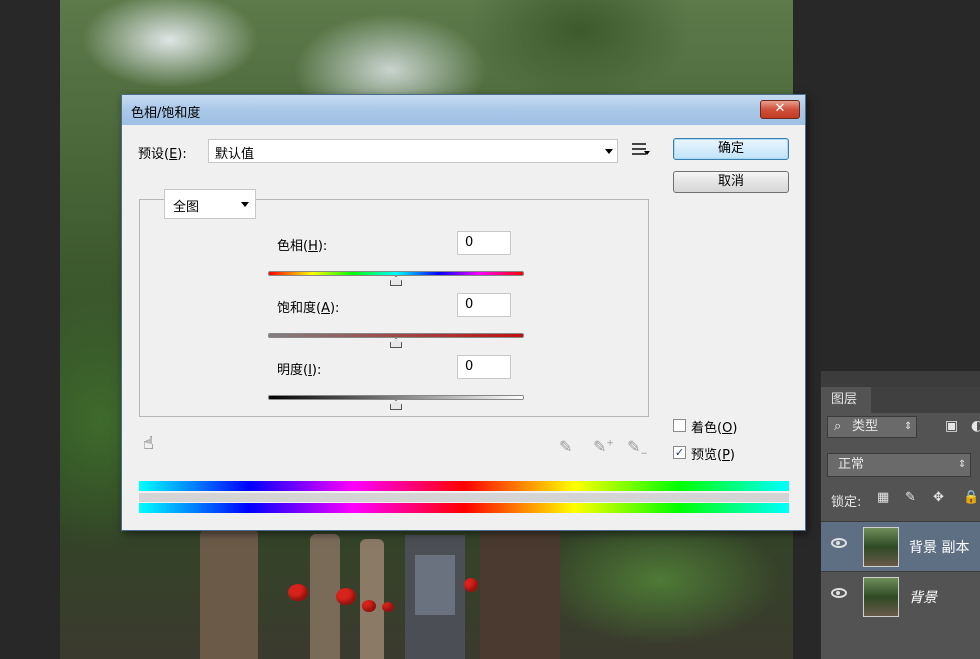  I want to click on layer-row: 背景, so click(900, 596).